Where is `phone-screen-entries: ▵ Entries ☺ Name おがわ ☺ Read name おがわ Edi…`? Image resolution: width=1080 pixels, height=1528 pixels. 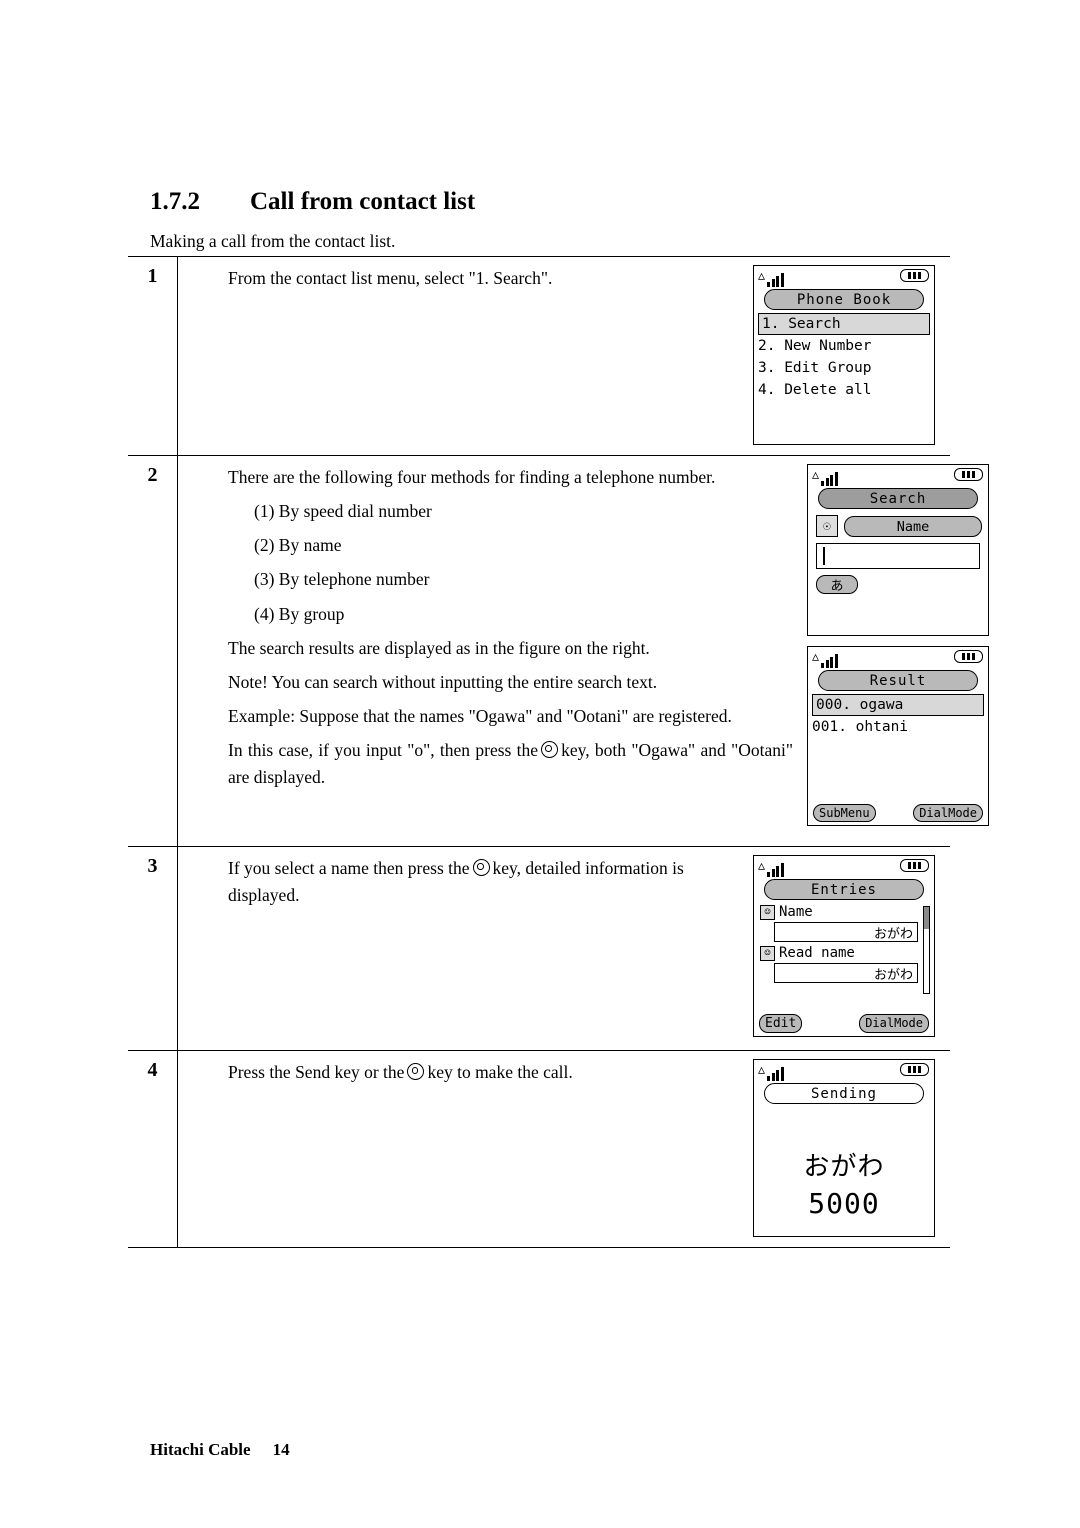 phone-screen-entries: ▵ Entries ☺ Name おがわ ☺ Read name おがわ Edi… is located at coordinates (844, 946).